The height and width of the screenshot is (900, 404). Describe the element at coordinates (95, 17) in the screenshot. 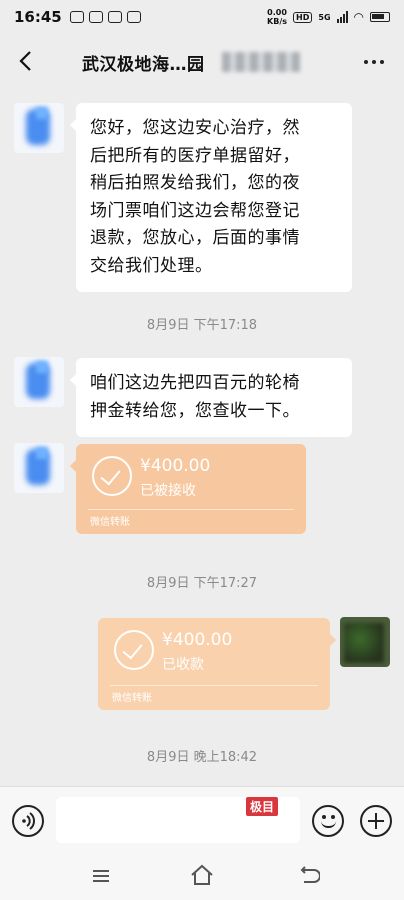

I see `card-icon` at that location.